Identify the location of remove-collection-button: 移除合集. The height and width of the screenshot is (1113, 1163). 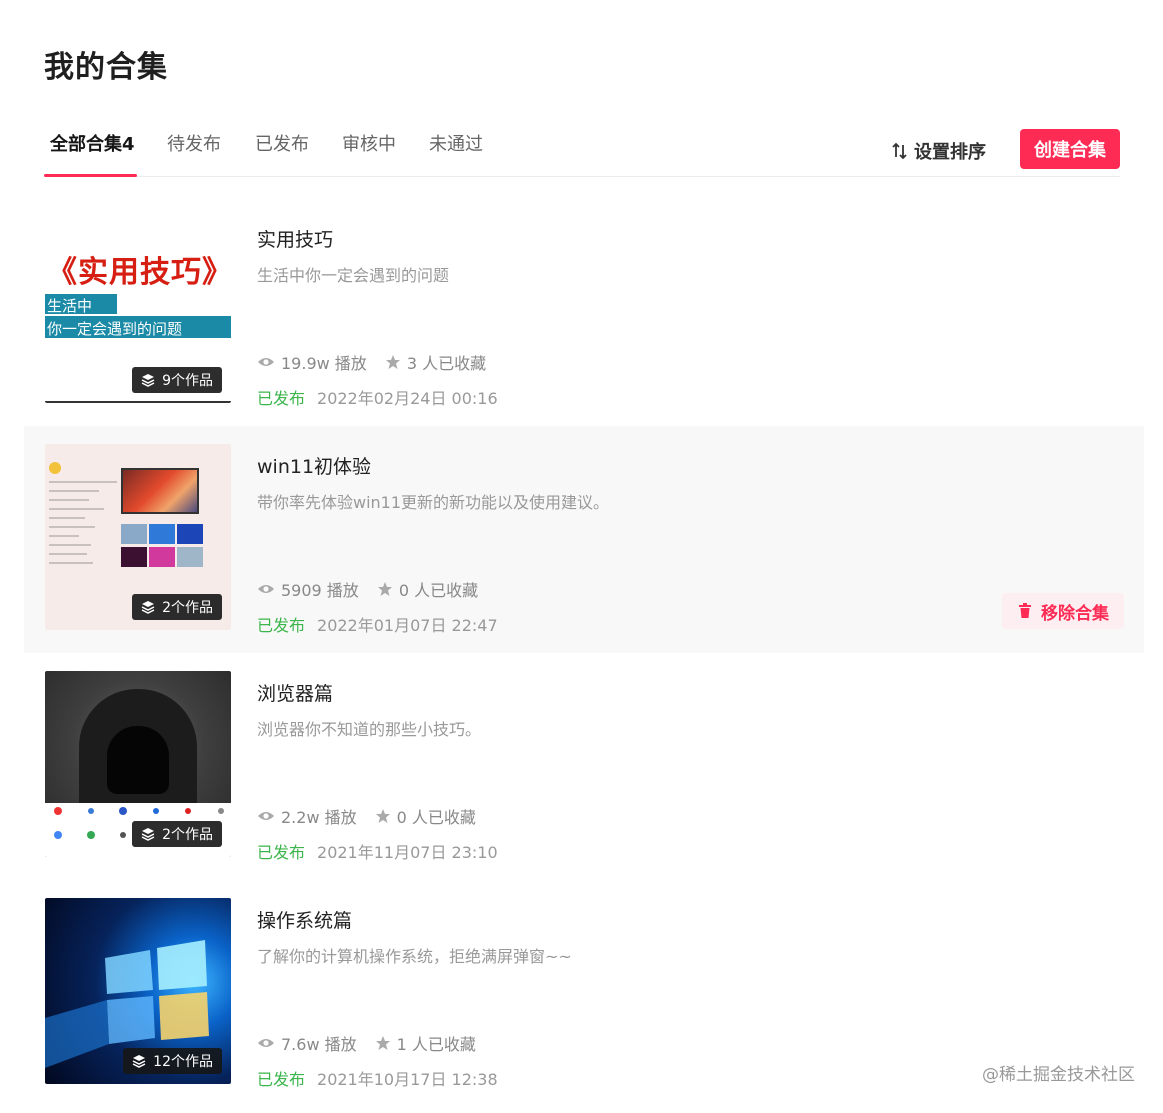
(1063, 611).